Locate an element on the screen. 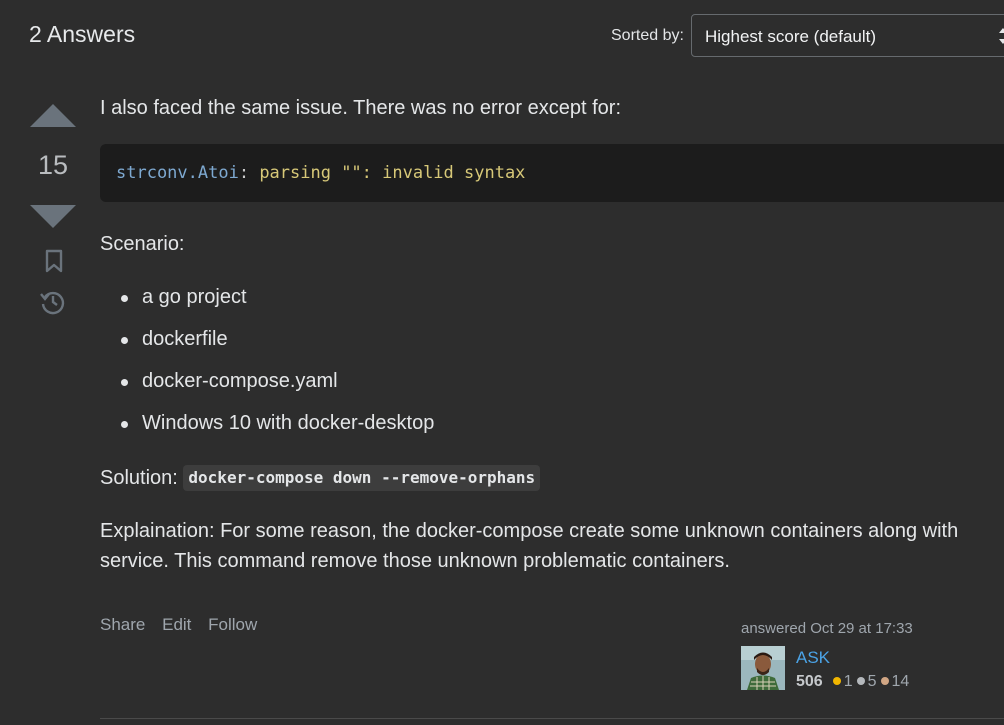 The width and height of the screenshot is (1004, 725). list-item: docker-compose.yaml is located at coordinates (267, 388).